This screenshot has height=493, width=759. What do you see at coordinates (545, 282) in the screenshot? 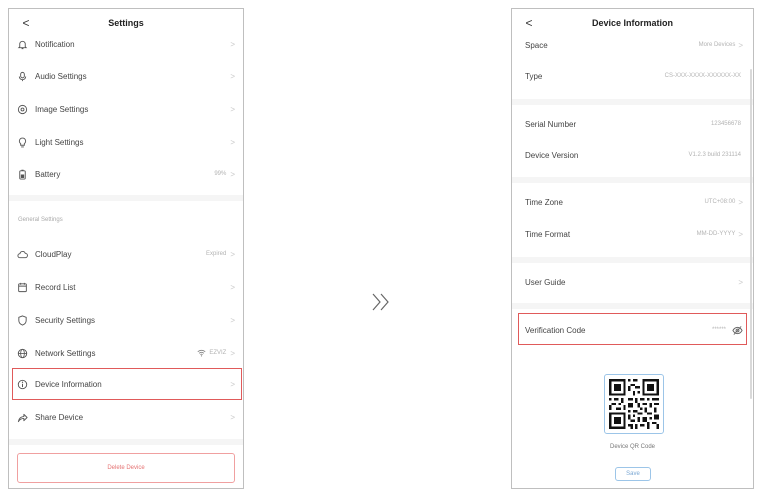
I see `info-label: User Guide` at bounding box center [545, 282].